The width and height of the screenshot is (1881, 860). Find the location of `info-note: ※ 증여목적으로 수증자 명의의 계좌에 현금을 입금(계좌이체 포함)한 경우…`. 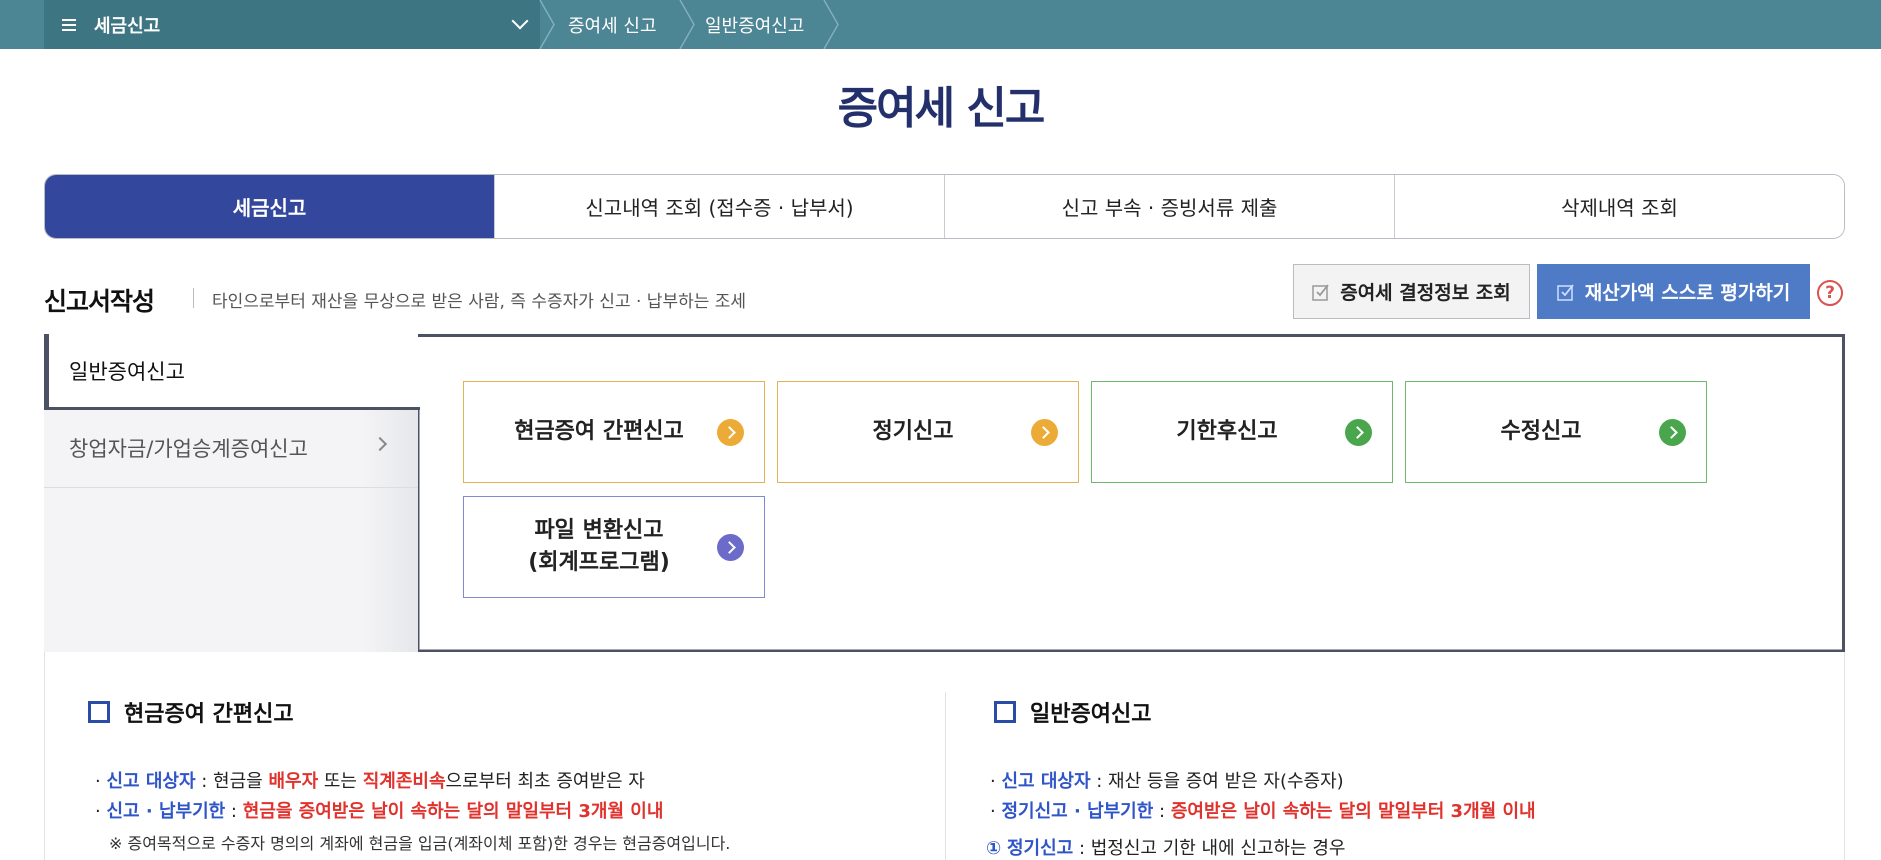

info-note: ※ 증여목적으로 수증자 명의의 계좌에 현금을 입금(계좌이체 포함)한 경우… is located at coordinates (420, 843).